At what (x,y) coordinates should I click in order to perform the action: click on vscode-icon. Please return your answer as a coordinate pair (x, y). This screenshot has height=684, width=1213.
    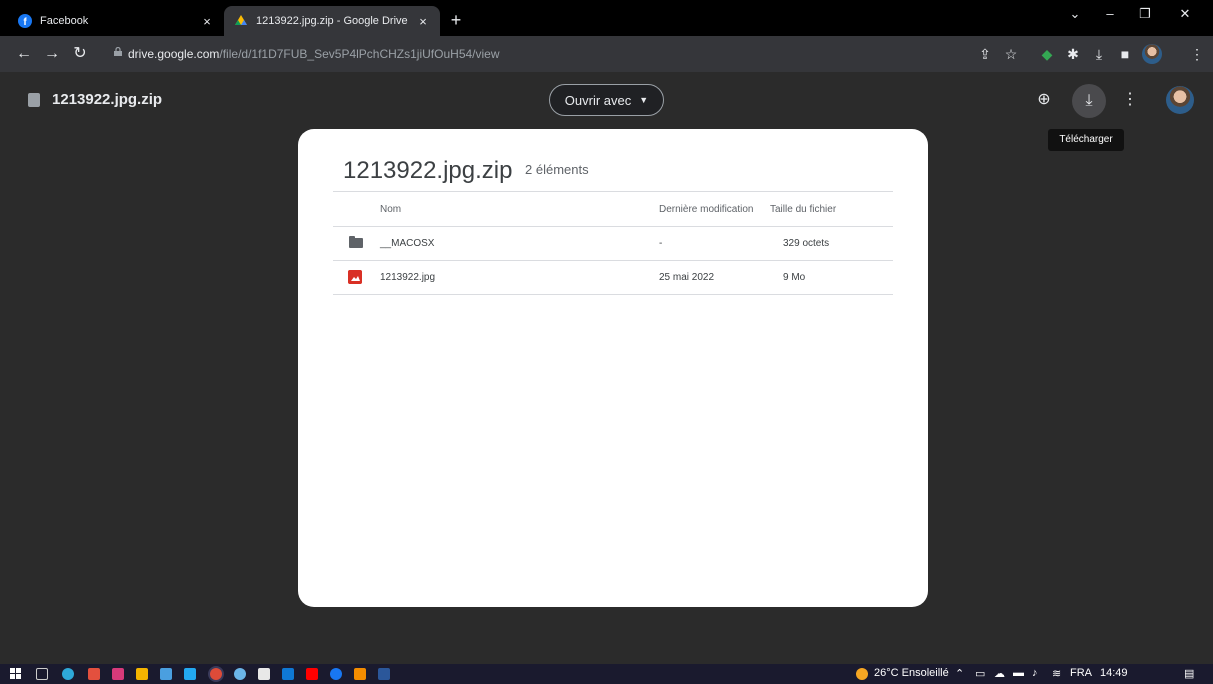
    Looking at the image, I should click on (190, 674).